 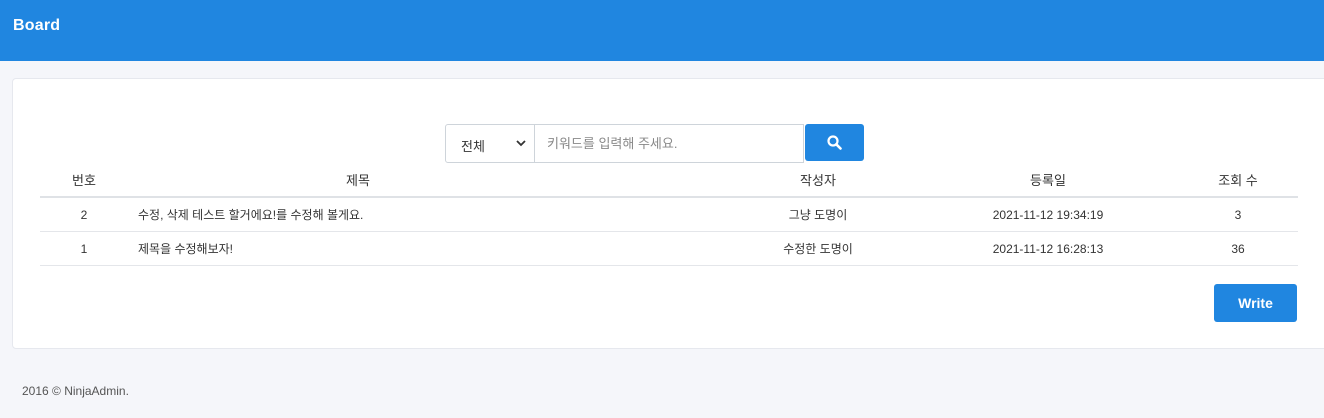 I want to click on chevron-down-icon, so click(x=521, y=143).